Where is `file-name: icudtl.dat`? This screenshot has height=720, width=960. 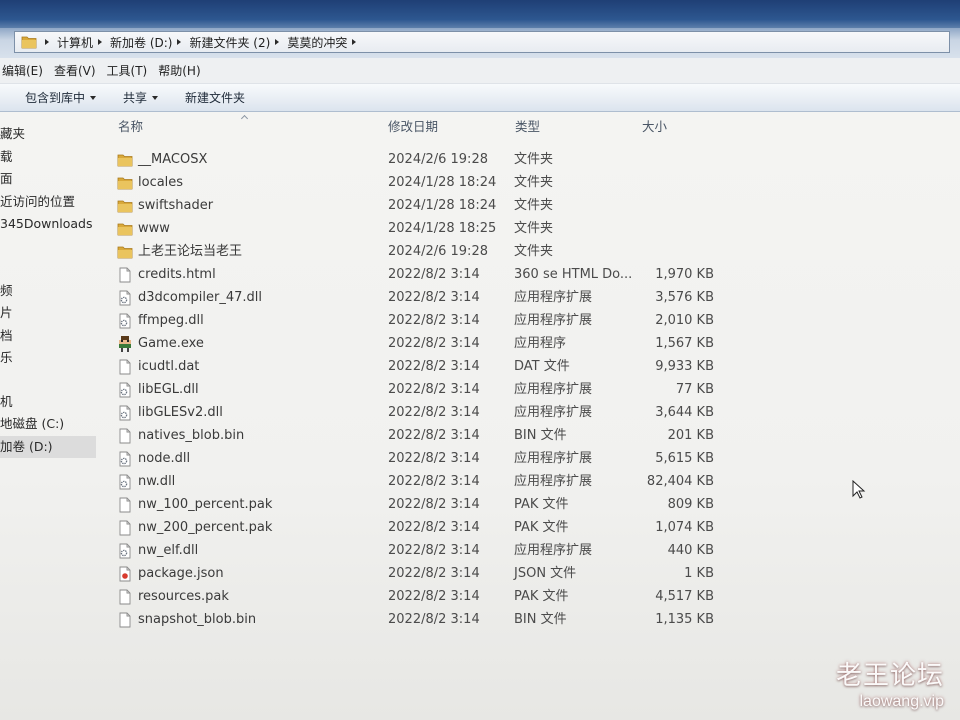 file-name: icudtl.dat is located at coordinates (169, 366).